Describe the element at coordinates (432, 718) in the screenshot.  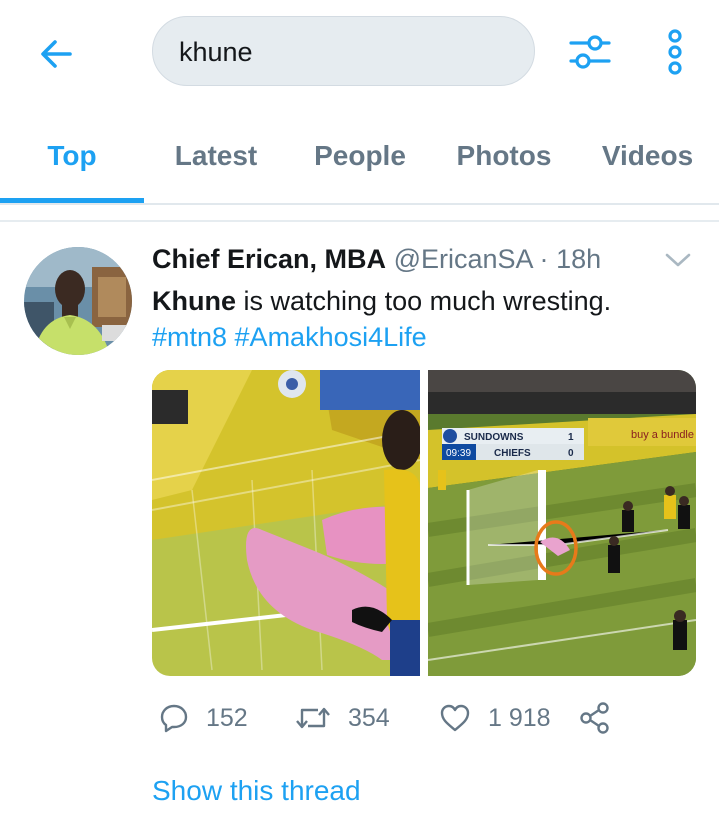
I see `tweet-actions: 152 354 1 918` at that location.